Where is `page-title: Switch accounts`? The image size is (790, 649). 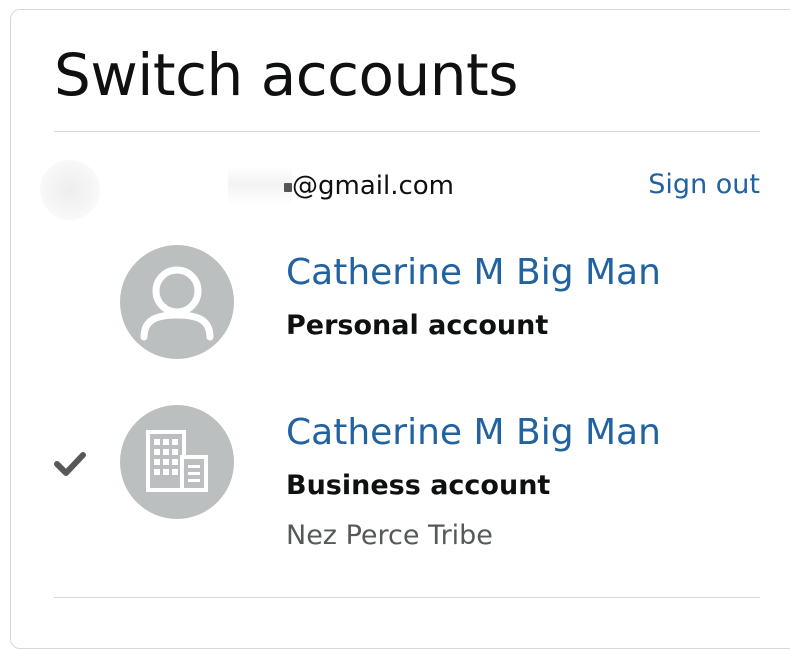 page-title: Switch accounts is located at coordinates (286, 75).